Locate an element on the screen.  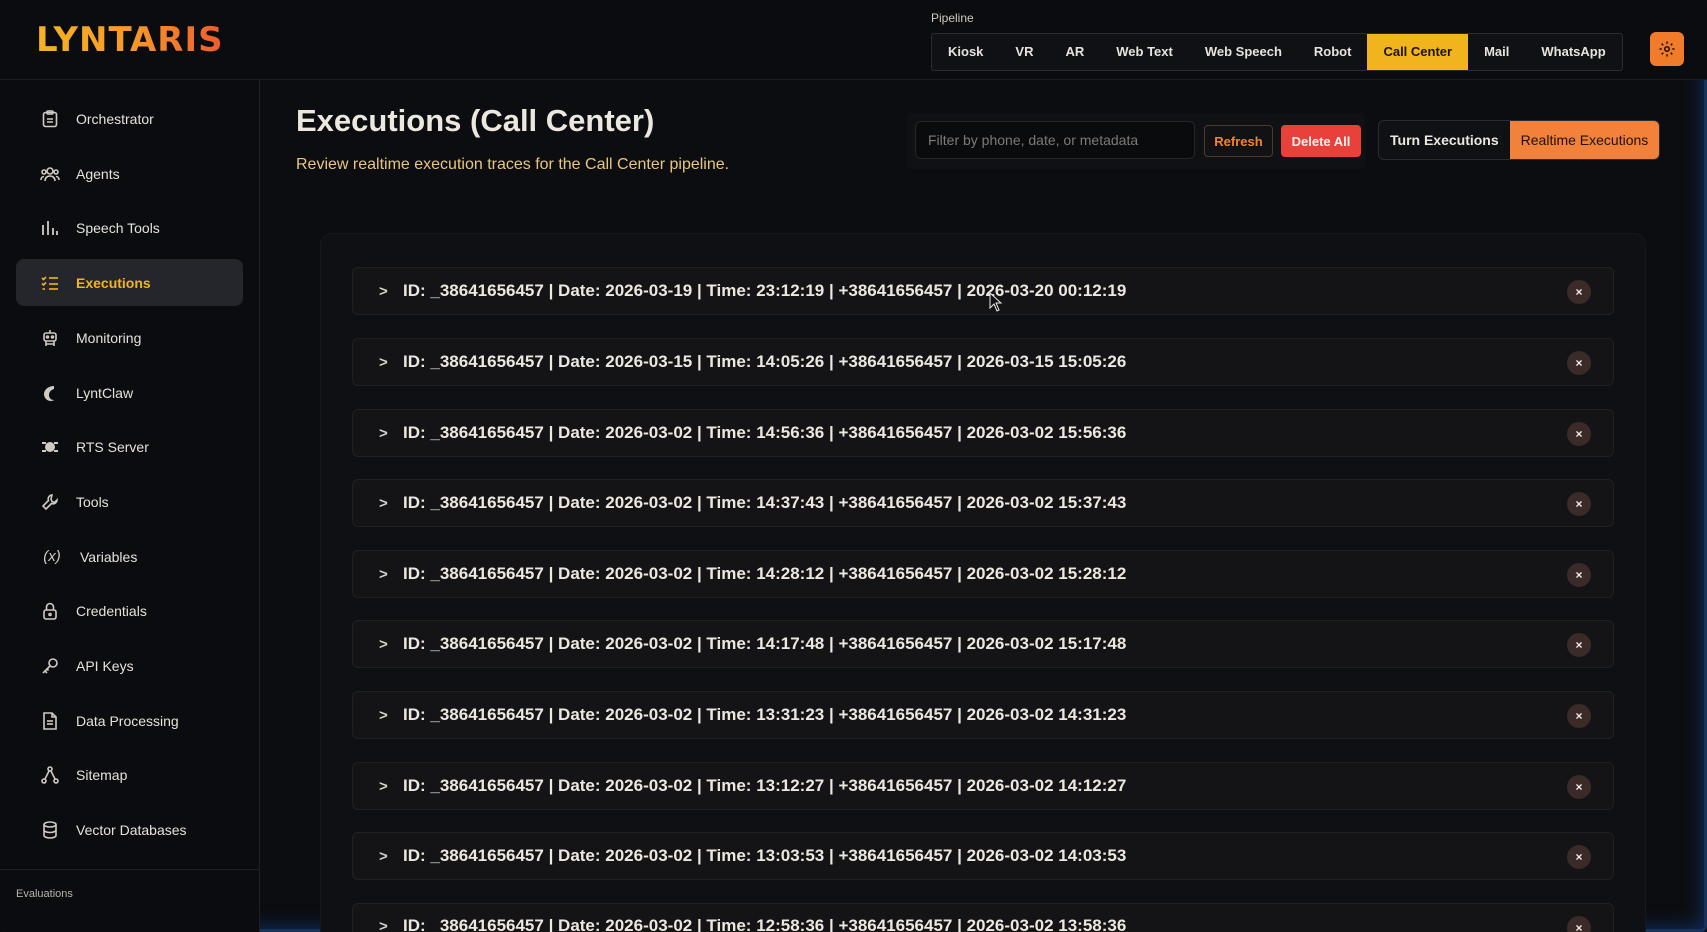
gear-icon is located at coordinates (1667, 49).